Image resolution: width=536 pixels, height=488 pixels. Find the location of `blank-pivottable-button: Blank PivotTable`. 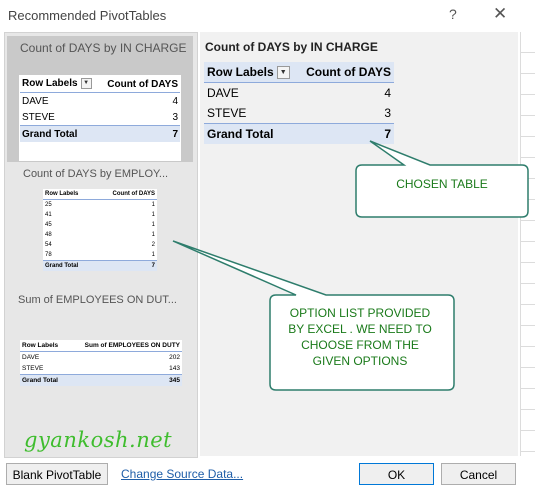

blank-pivottable-button: Blank PivotTable is located at coordinates (57, 474).